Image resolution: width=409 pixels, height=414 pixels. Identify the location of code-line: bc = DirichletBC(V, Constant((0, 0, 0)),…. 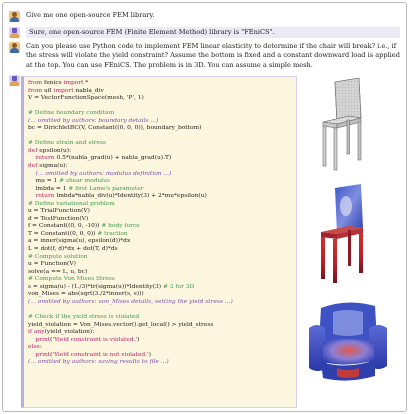
(160, 129).